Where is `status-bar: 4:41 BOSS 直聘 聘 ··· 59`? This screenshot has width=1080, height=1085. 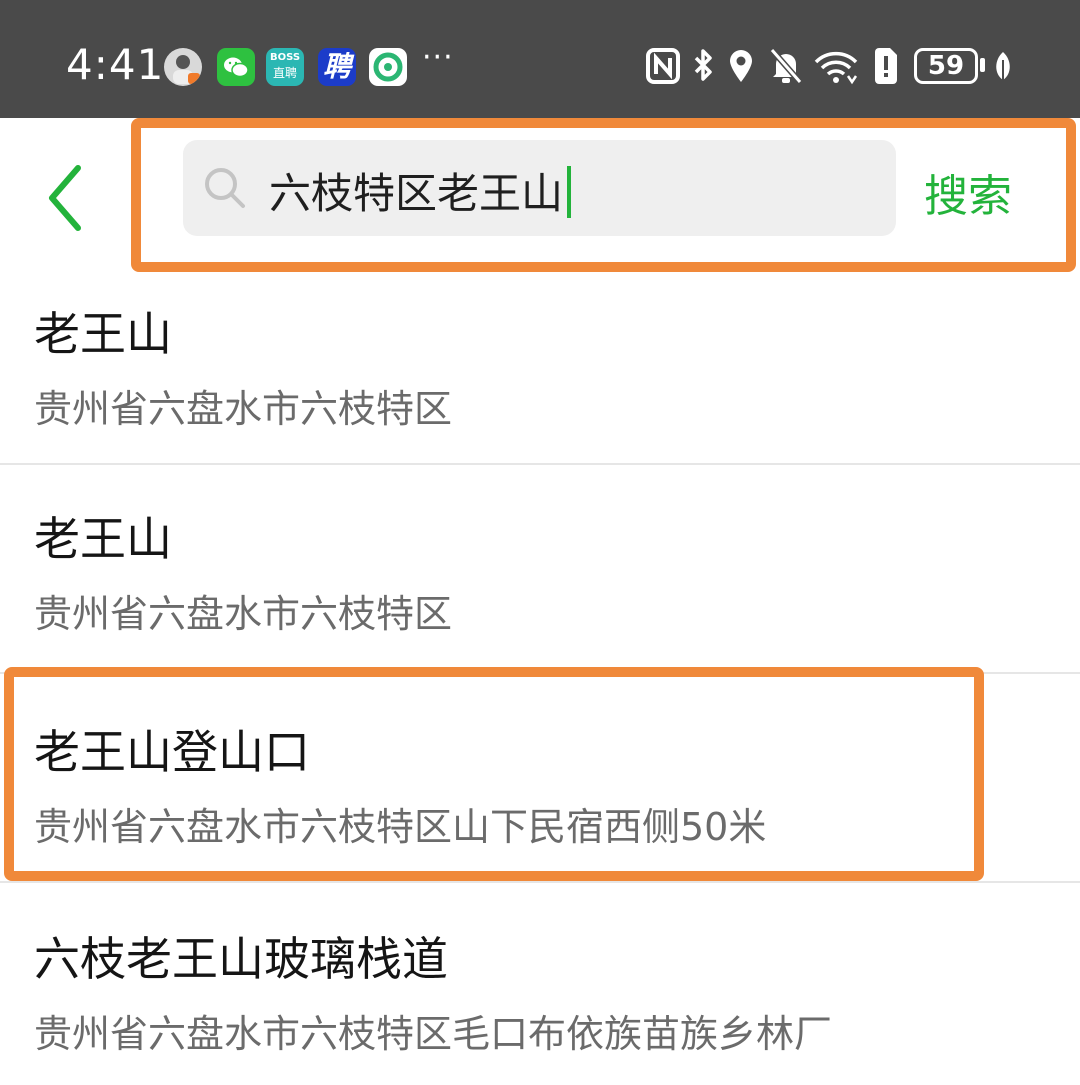 status-bar: 4:41 BOSS 直聘 聘 ··· 59 is located at coordinates (540, 59).